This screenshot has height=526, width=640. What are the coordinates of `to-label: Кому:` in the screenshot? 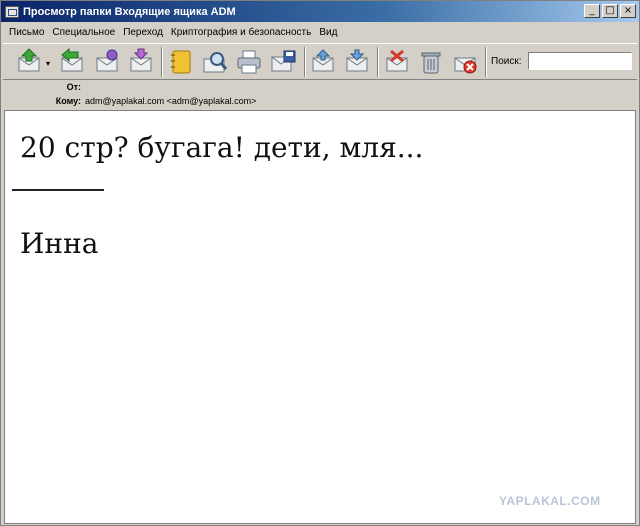 It's located at (68, 101).